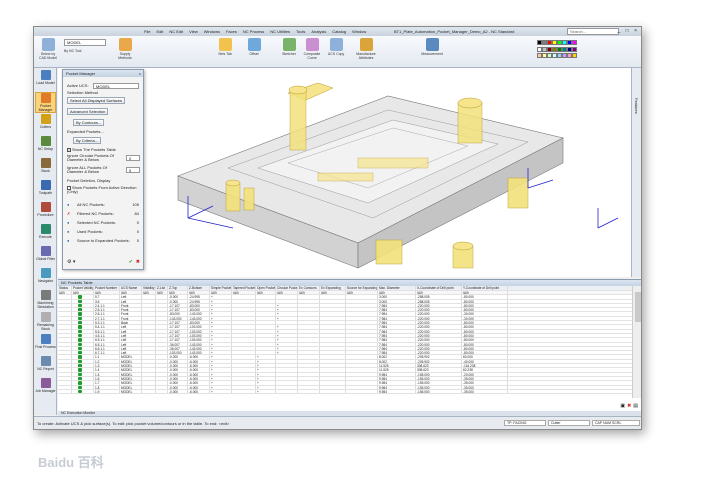 This screenshot has width=710, height=494. I want to click on column-header: Visibility, so click(149, 288).